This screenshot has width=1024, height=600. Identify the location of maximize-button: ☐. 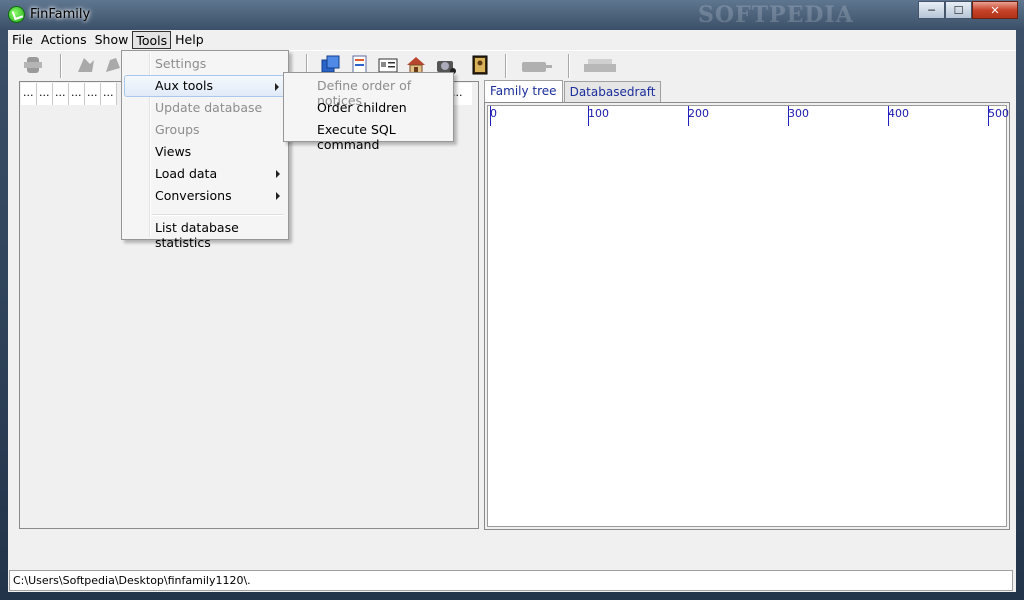
(958, 10).